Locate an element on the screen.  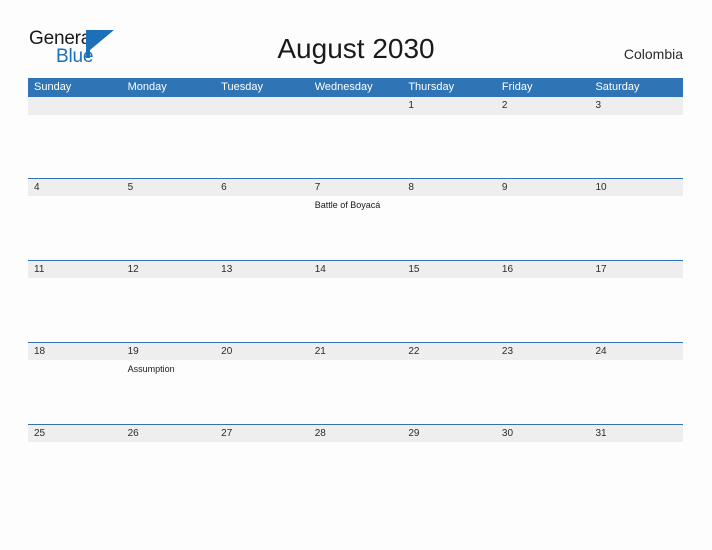
week-date-bar: 4 5 6 7 8 9 10 is located at coordinates (355, 187).